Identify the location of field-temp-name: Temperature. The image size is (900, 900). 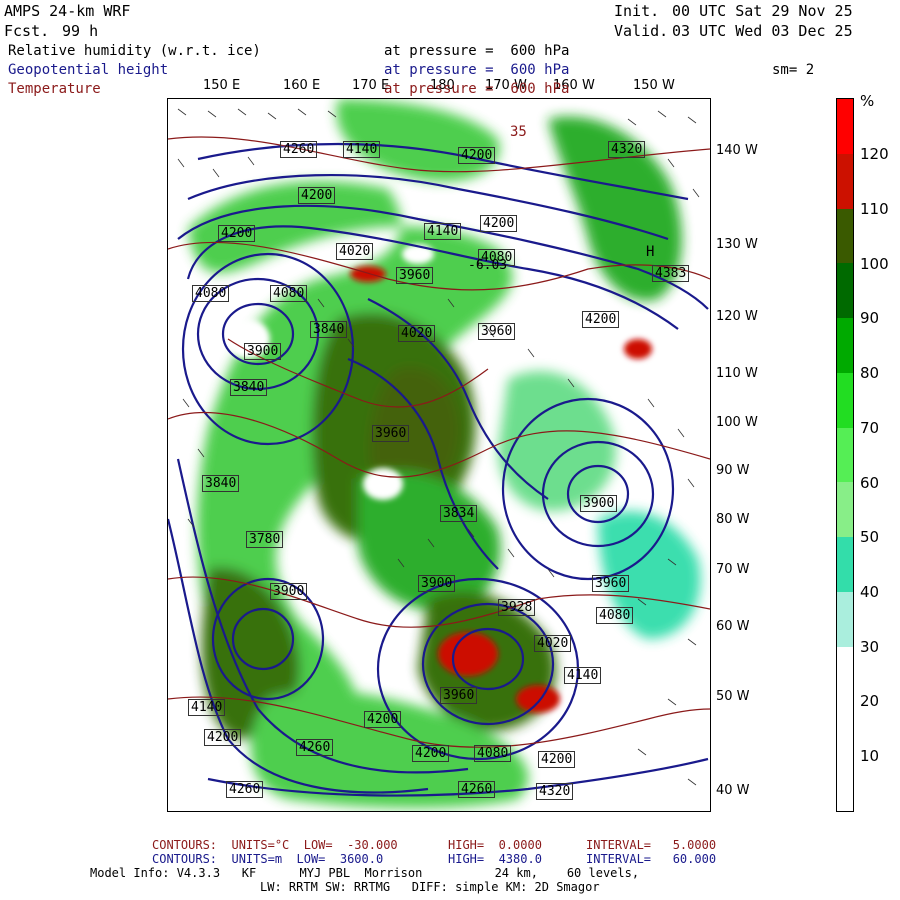
(54, 89).